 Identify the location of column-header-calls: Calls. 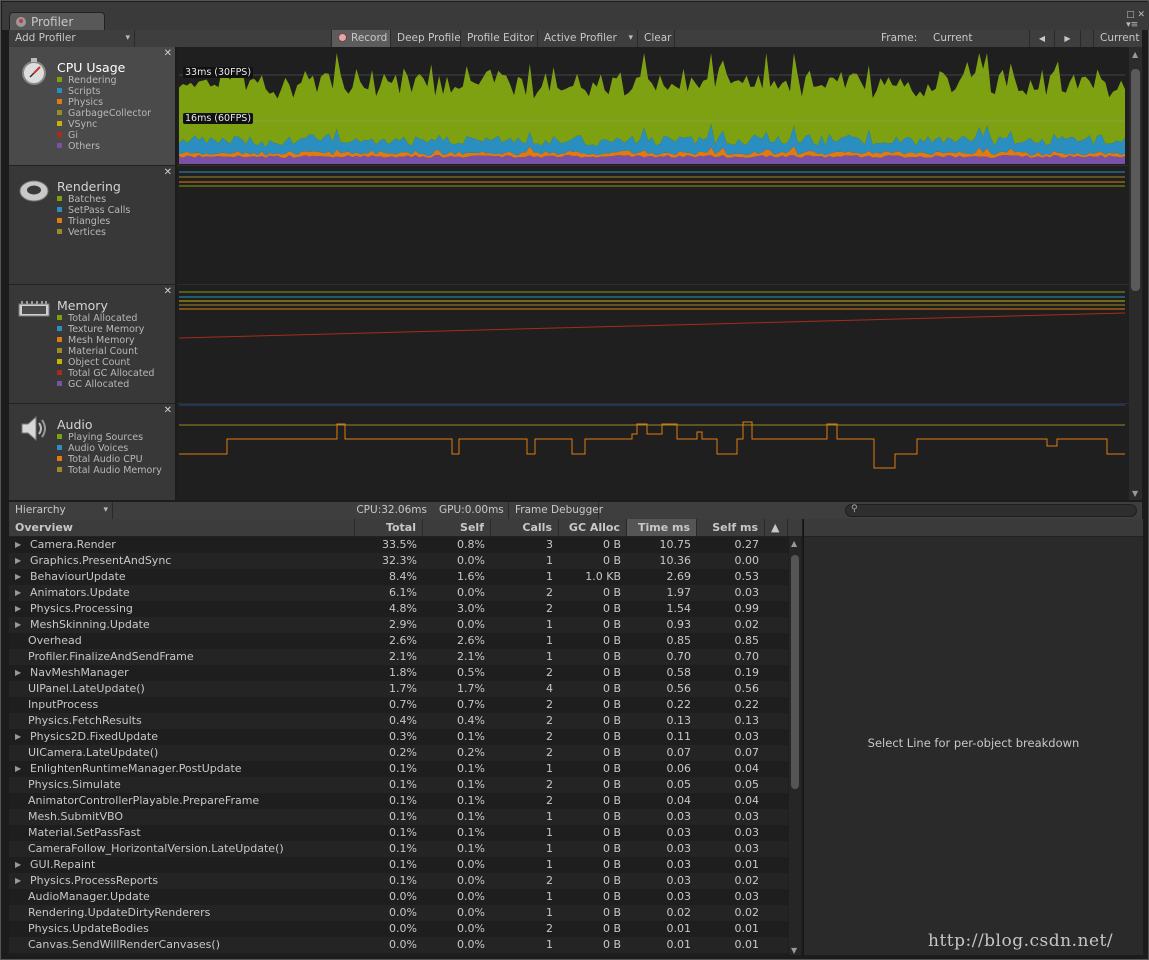
(525, 527).